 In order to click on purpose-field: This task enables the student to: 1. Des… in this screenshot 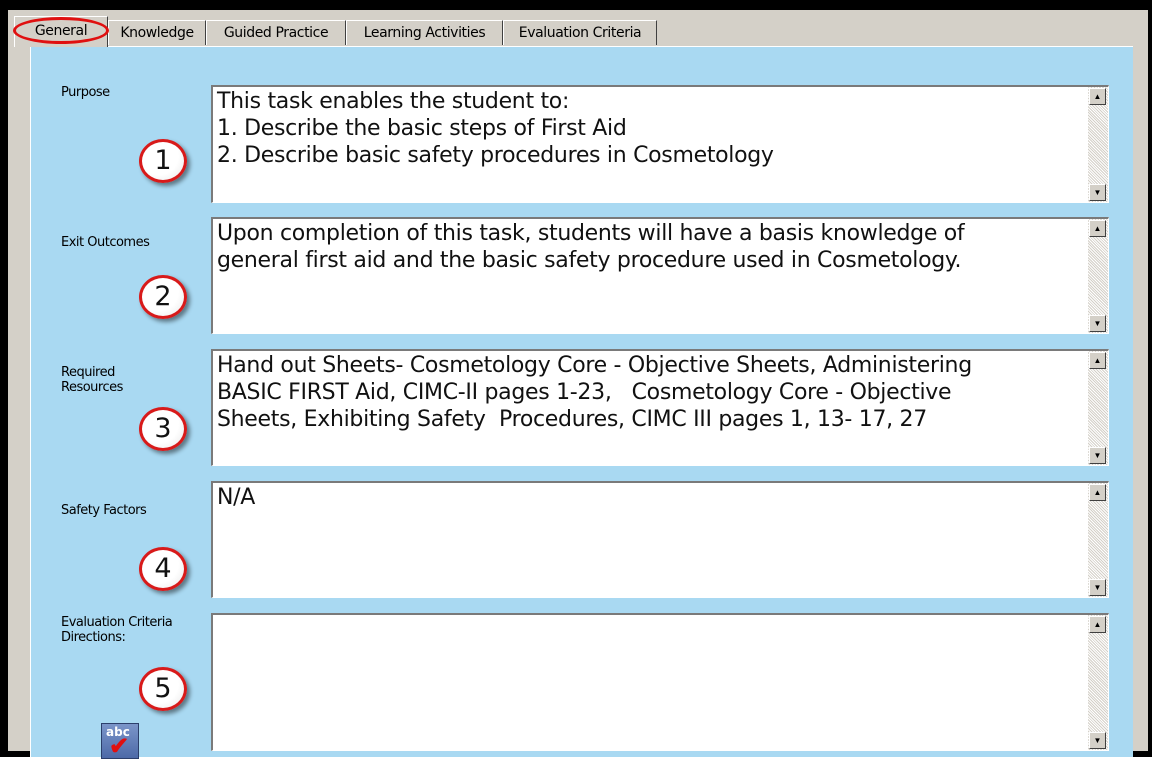, I will do `click(660, 144)`.